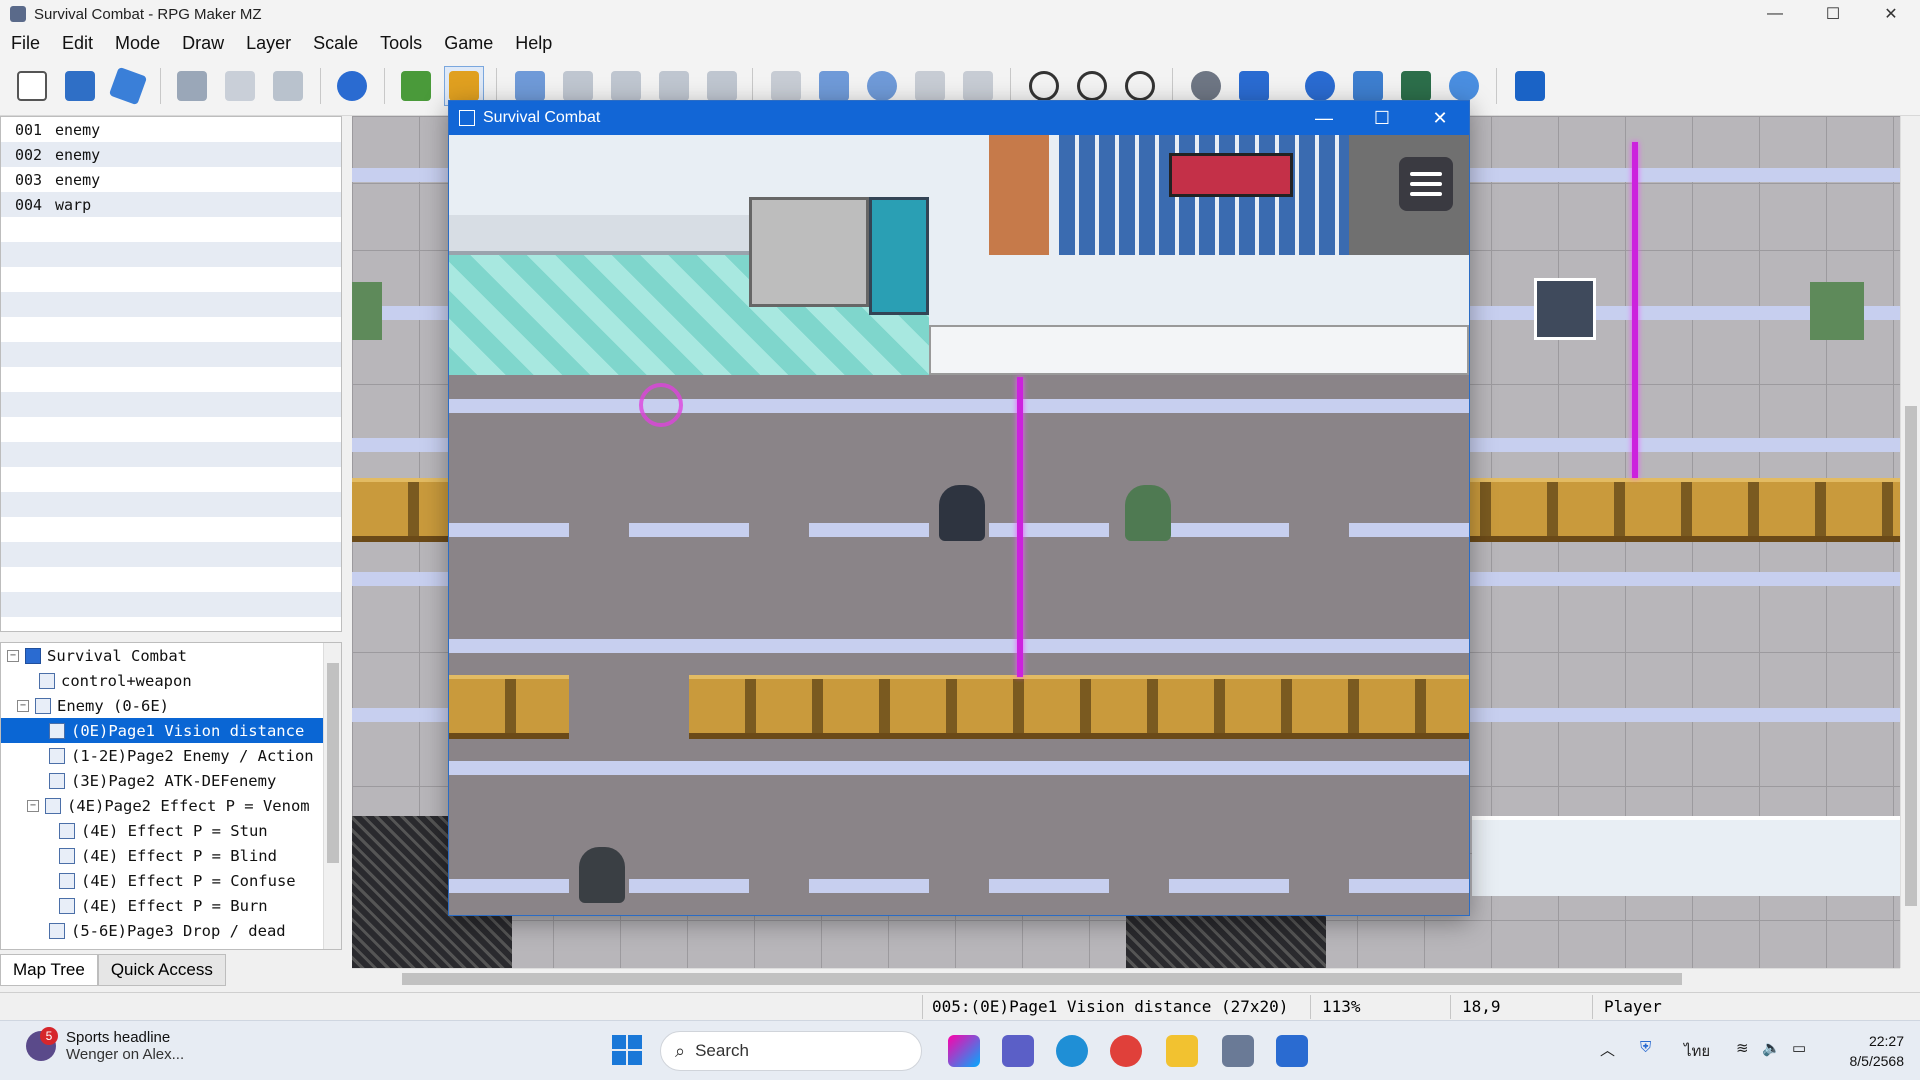 This screenshot has height=1080, width=1920. I want to click on tree-item-map: (4E) Effect P = Blind, so click(171, 855).